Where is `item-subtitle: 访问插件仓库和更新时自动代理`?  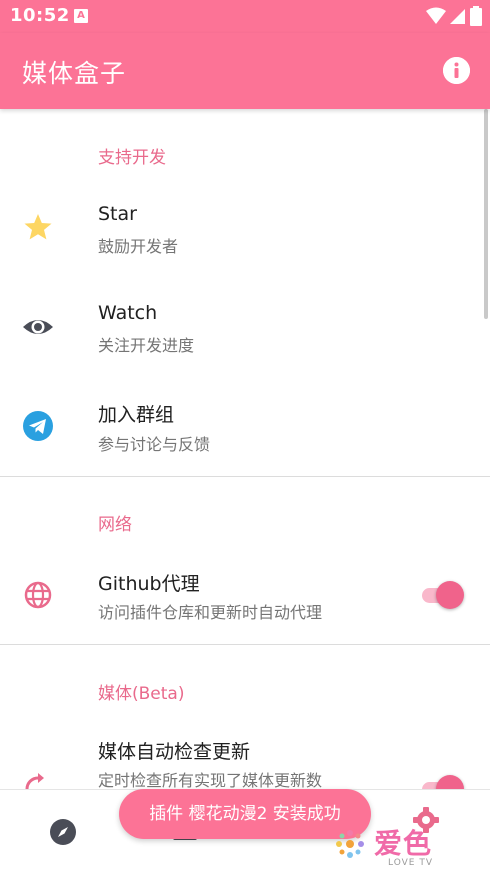
item-subtitle: 访问插件仓库和更新时自动代理 is located at coordinates (210, 612).